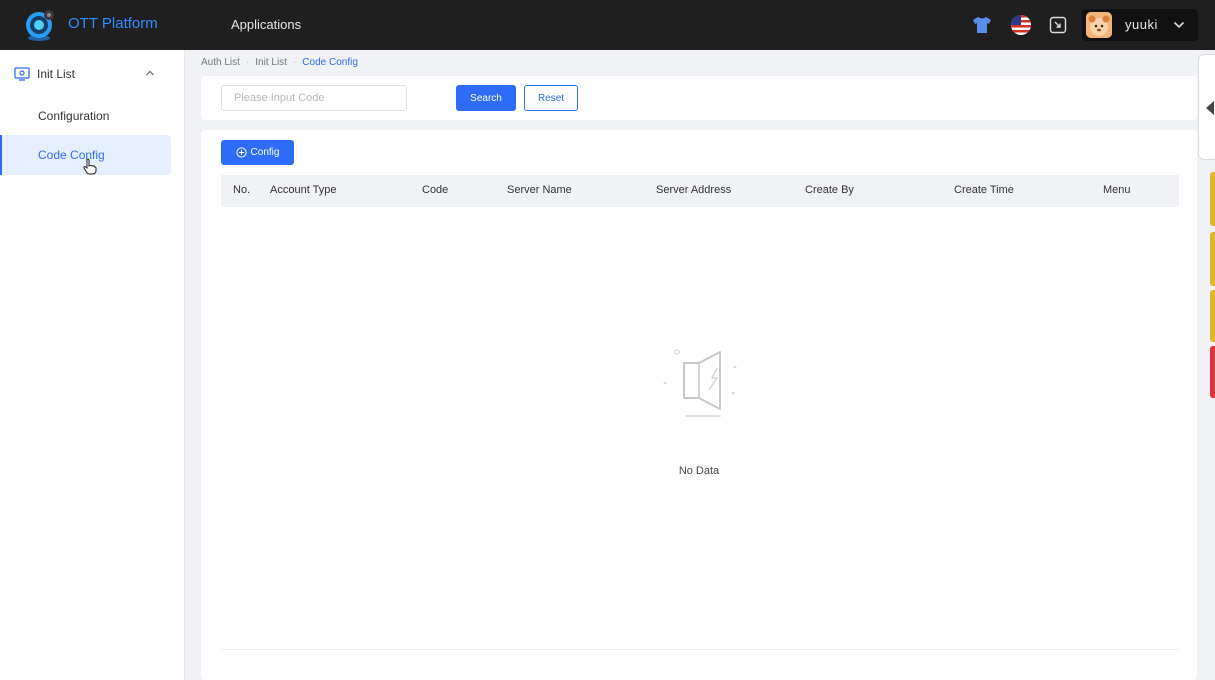 This screenshot has height=680, width=1215. What do you see at coordinates (700, 383) in the screenshot?
I see `empty-megaphone-icon` at bounding box center [700, 383].